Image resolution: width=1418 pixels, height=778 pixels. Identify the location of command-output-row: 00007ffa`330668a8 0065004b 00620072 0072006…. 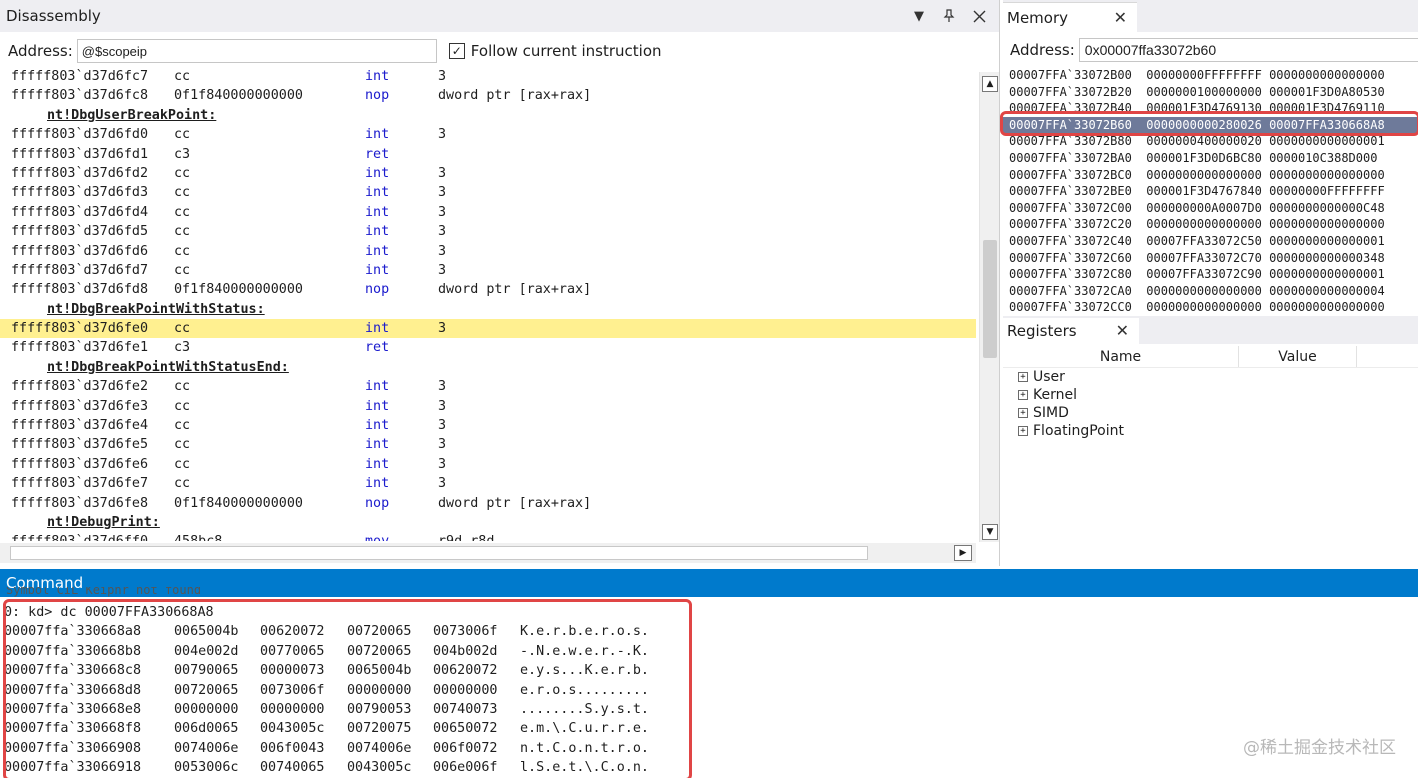
(709, 631).